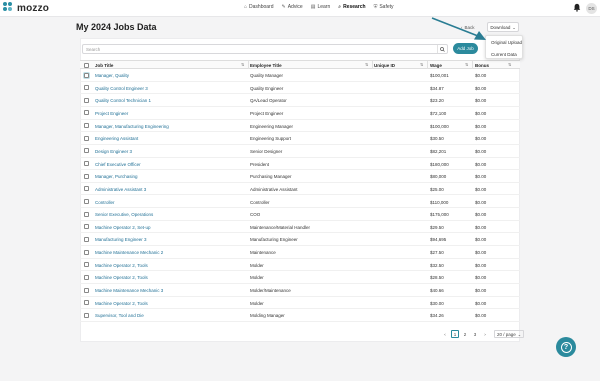 This screenshot has height=381, width=600. I want to click on menu-item-original-upload: Original Upload, so click(506, 42).